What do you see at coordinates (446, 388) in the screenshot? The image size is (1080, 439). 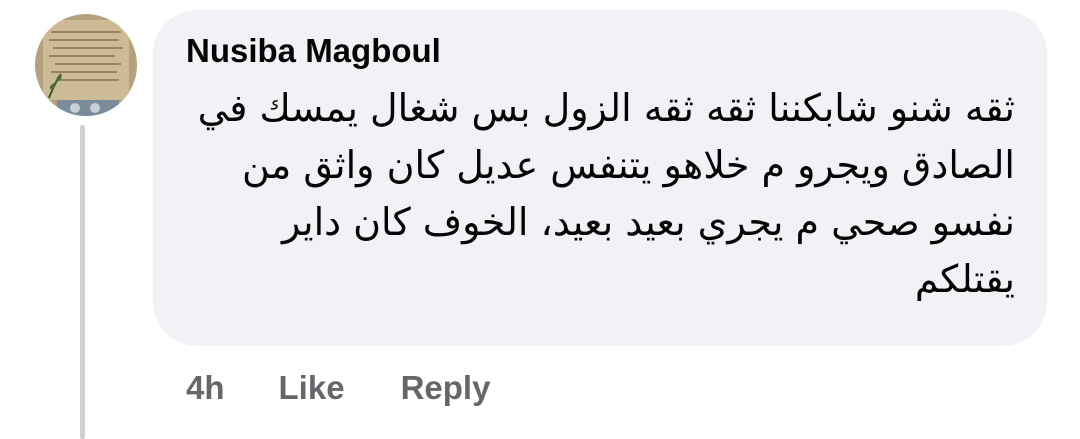 I see `reply-button: Reply` at bounding box center [446, 388].